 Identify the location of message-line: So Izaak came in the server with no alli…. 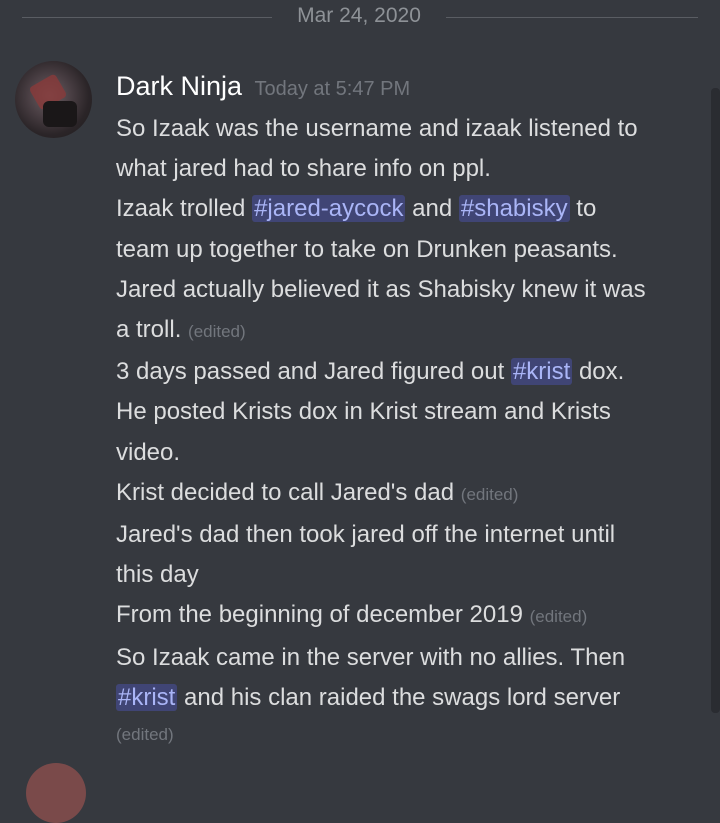
(371, 657).